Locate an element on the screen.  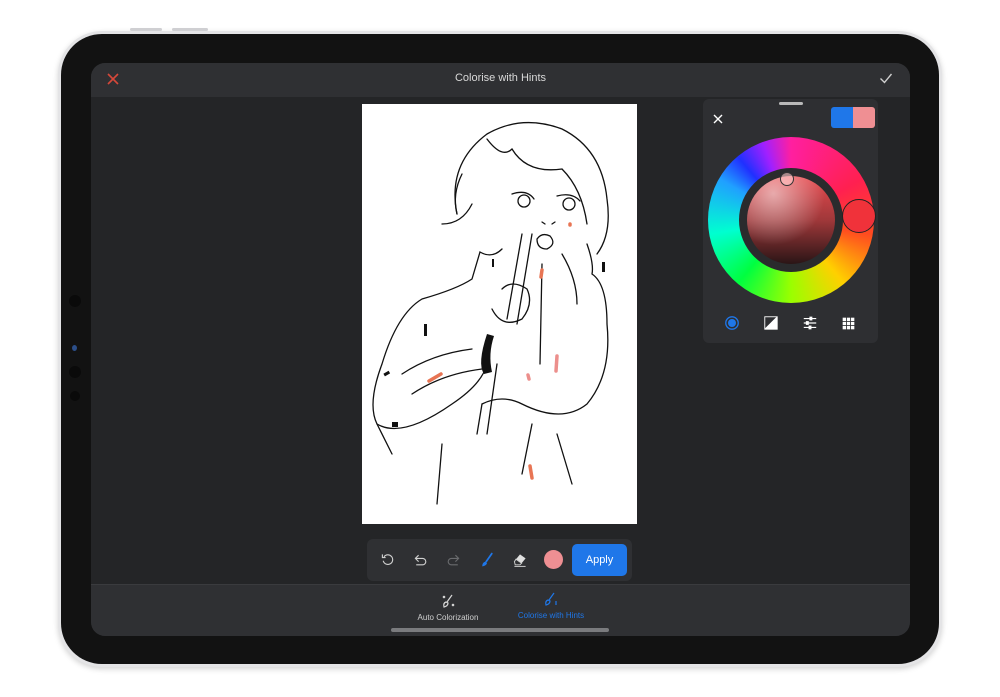
undo-icon is located at coordinates (421, 560).